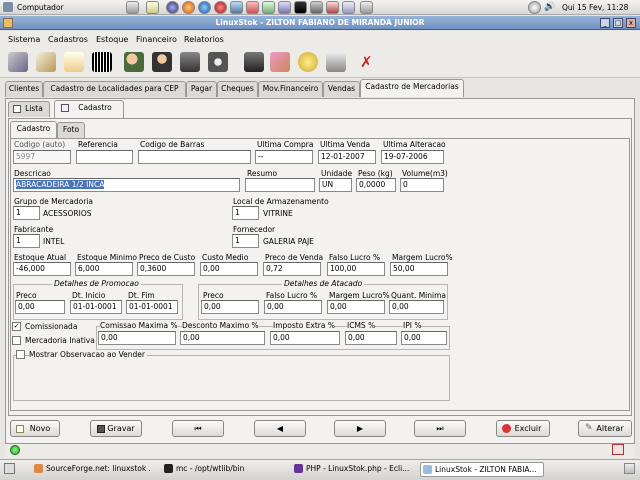 The height and width of the screenshot is (480, 640). What do you see at coordinates (188, 7) in the screenshot?
I see `firefox-icon` at bounding box center [188, 7].